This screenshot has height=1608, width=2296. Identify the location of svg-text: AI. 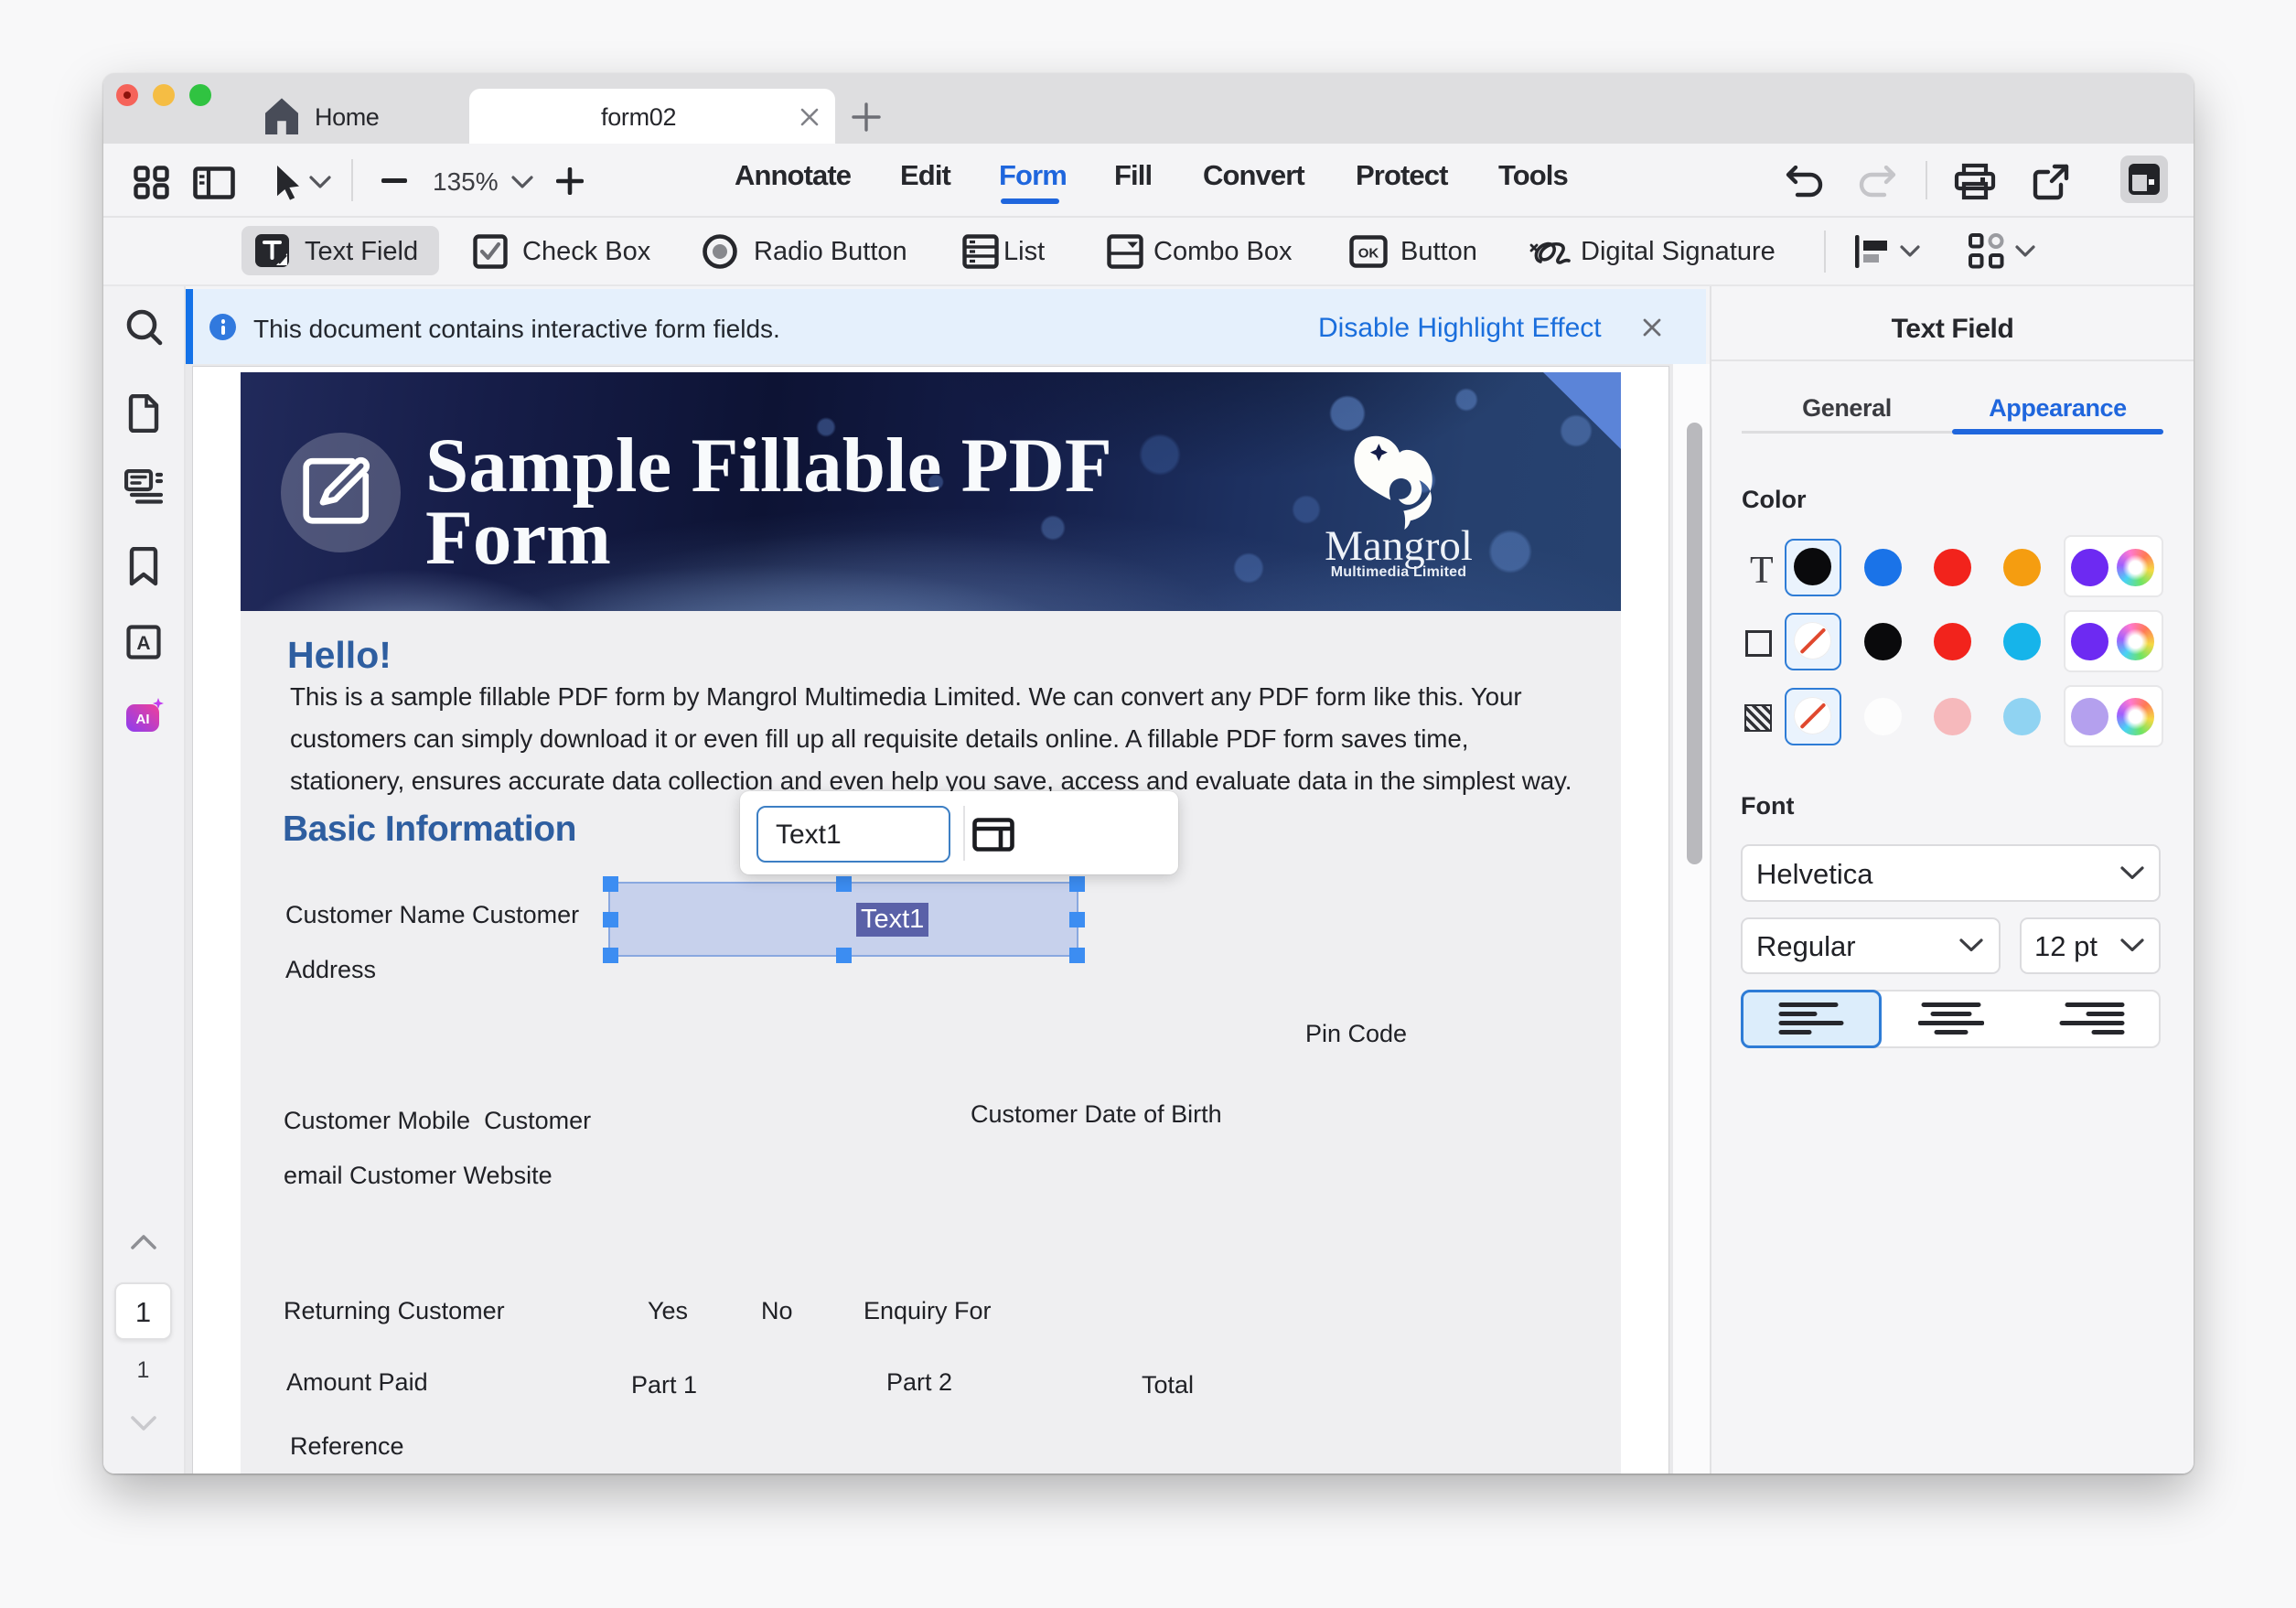
(143, 719).